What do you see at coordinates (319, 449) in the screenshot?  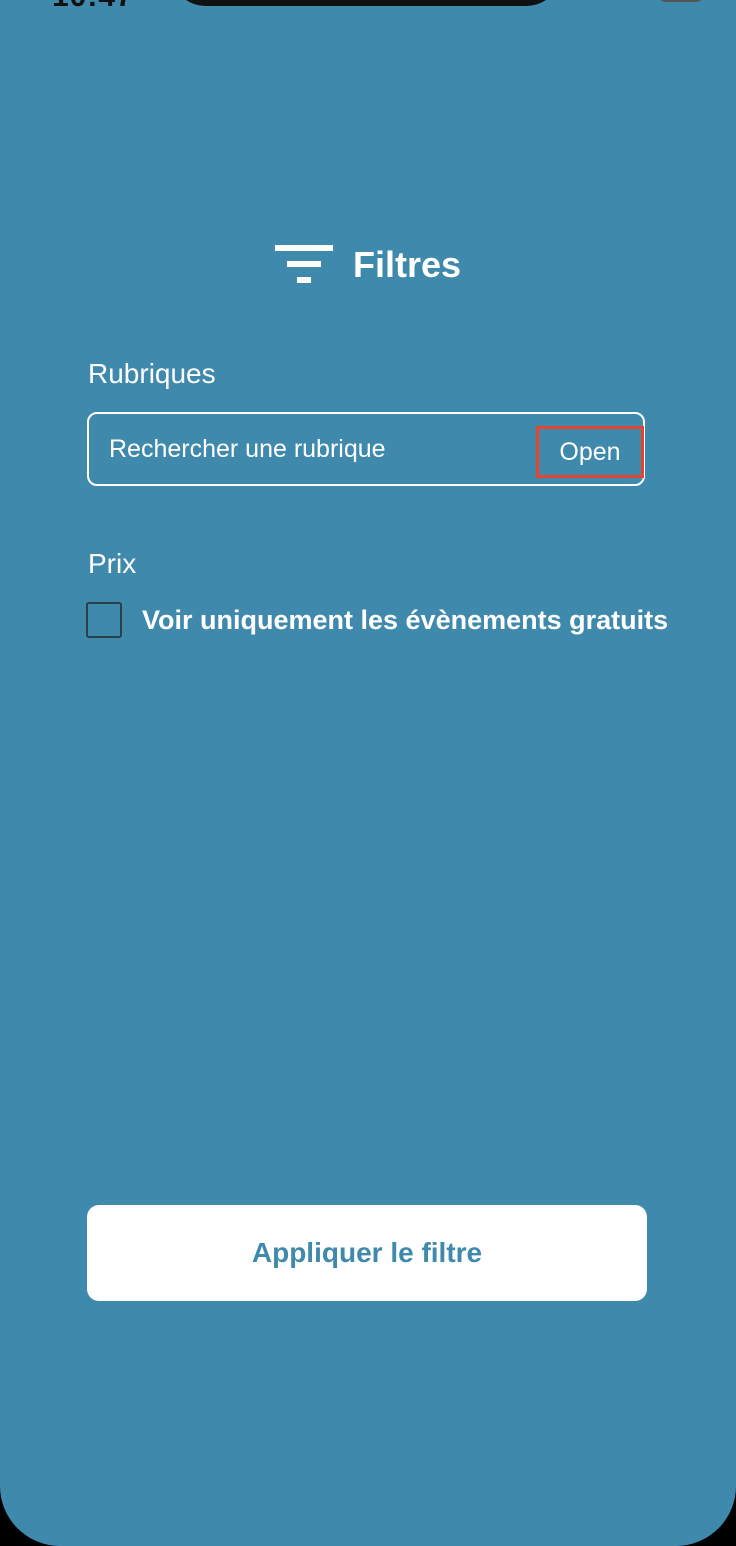 I see `rubrique-search-input` at bounding box center [319, 449].